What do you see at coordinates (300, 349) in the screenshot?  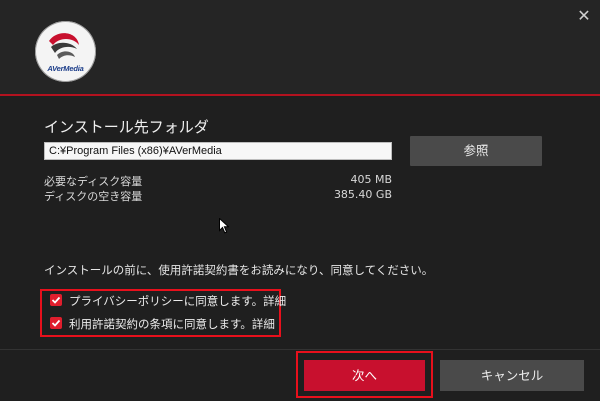 I see `footer-divider` at bounding box center [300, 349].